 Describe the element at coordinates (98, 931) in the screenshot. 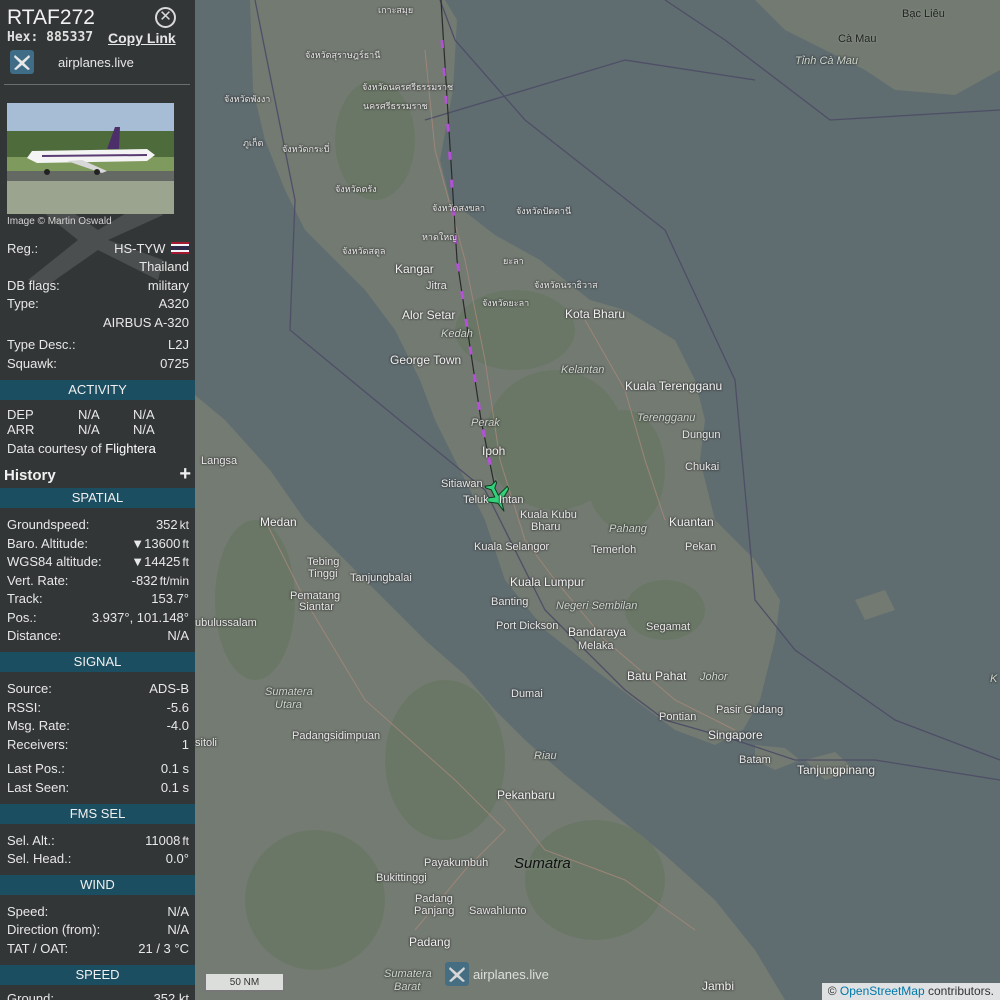

I see `wind-direction-row: Direction (from): N/A` at that location.